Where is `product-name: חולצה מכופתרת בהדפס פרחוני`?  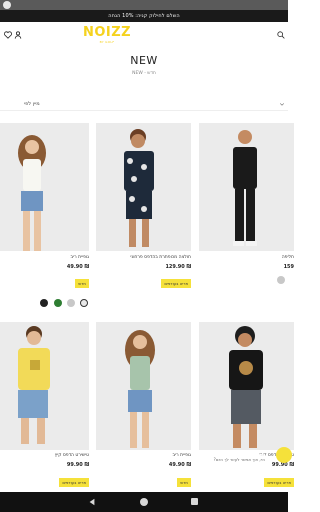
product-name: חולצה מכופתרת בהדפס פרחוני is located at coordinates (160, 257).